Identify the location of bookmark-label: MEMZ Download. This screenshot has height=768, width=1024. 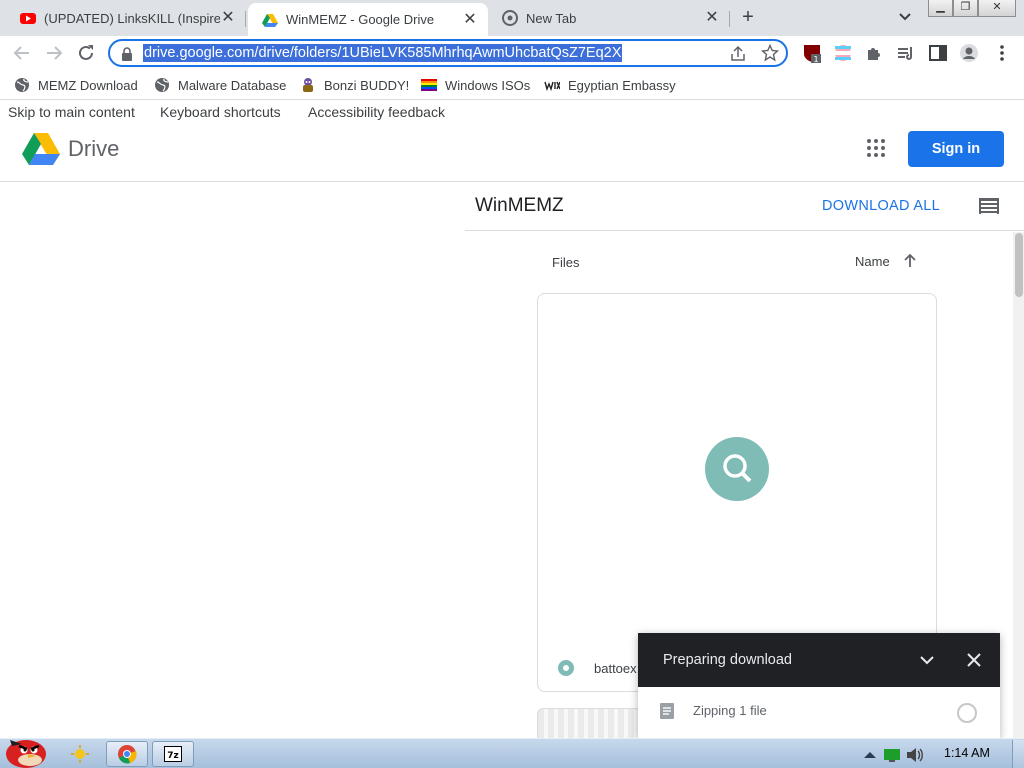
(88, 85).